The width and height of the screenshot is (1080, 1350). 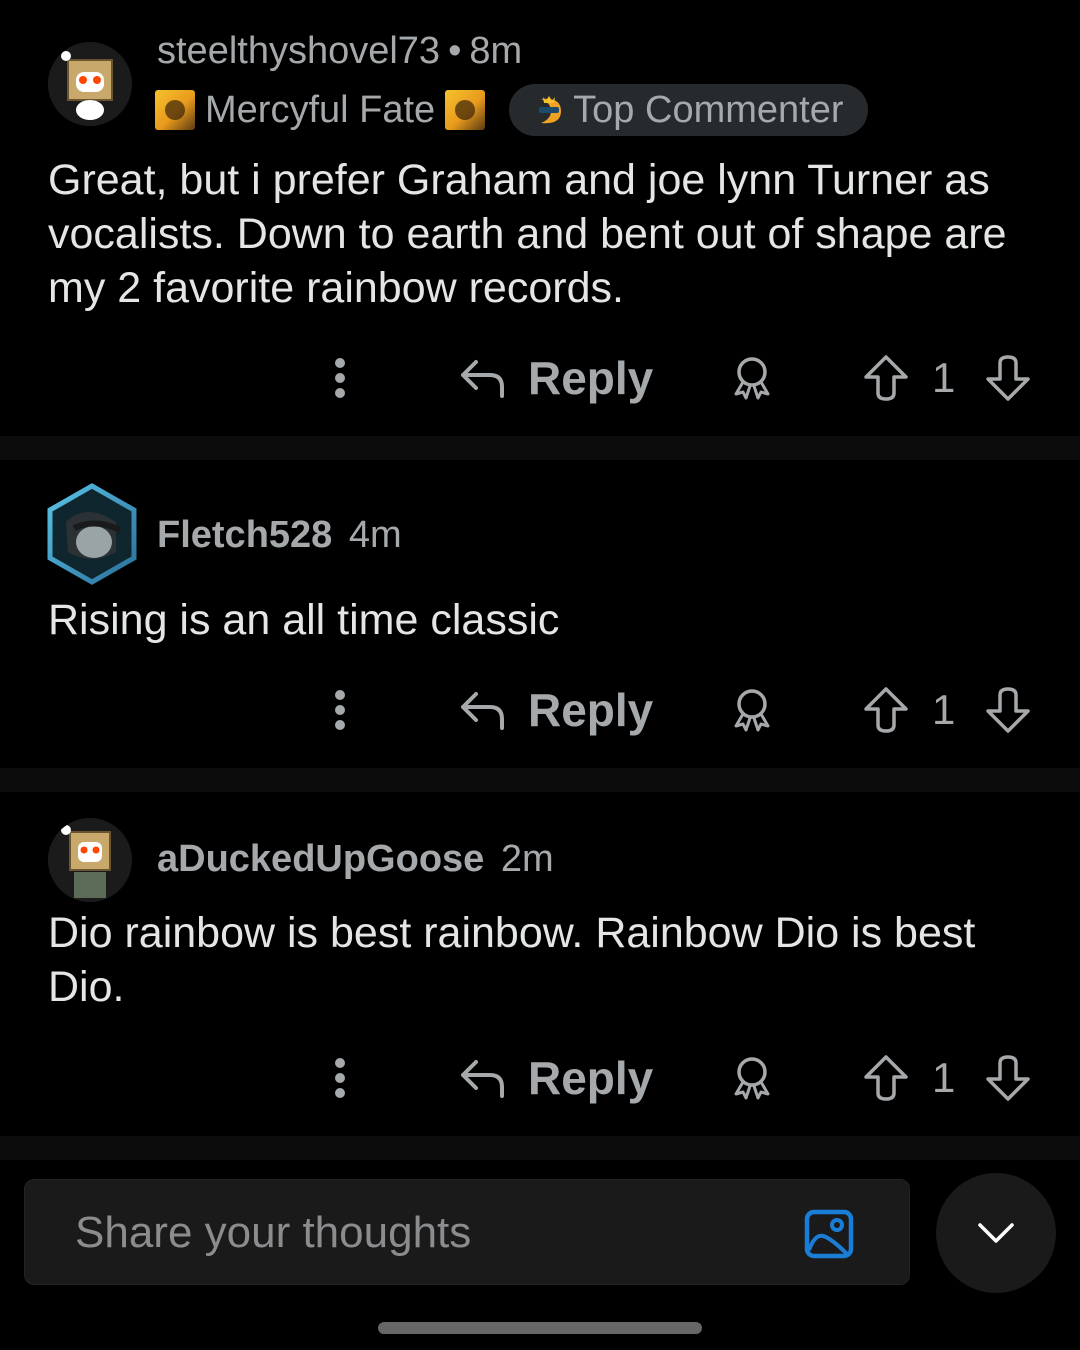 What do you see at coordinates (540, 1328) in the screenshot?
I see `home-indicator` at bounding box center [540, 1328].